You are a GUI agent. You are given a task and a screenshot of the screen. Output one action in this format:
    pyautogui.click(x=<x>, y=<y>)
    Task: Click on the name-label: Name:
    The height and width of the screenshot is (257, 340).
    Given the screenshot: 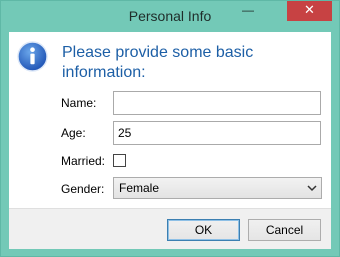 What is the action you would take?
    pyautogui.click(x=79, y=103)
    